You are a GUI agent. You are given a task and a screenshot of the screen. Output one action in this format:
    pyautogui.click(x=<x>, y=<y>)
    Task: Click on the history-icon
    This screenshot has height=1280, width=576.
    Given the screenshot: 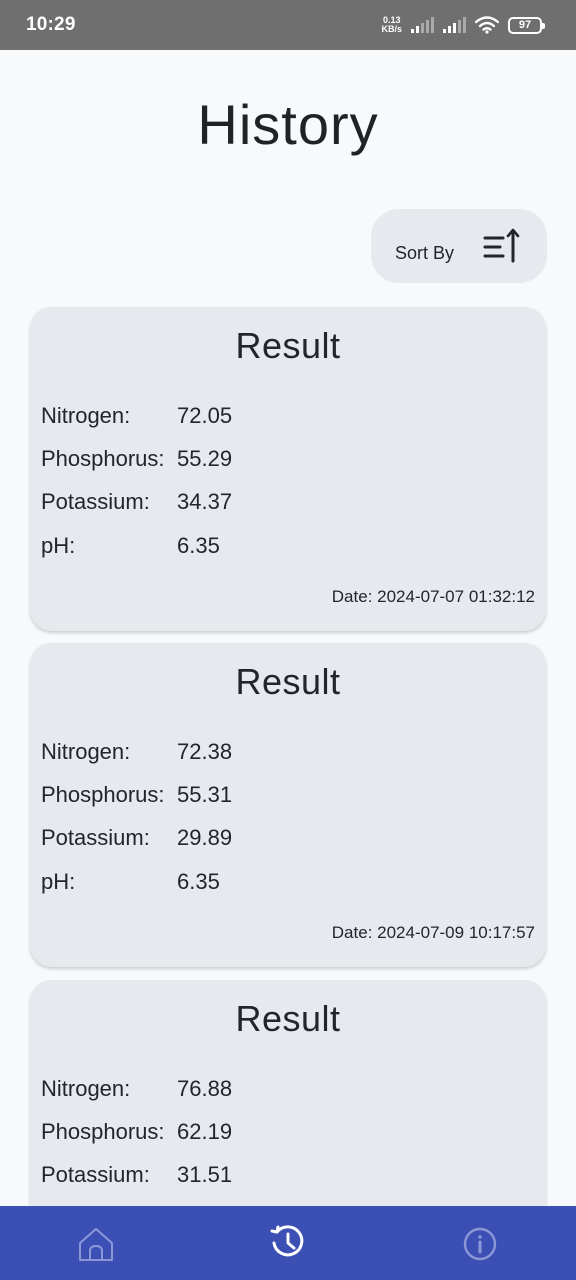 What is the action you would take?
    pyautogui.click(x=288, y=1242)
    